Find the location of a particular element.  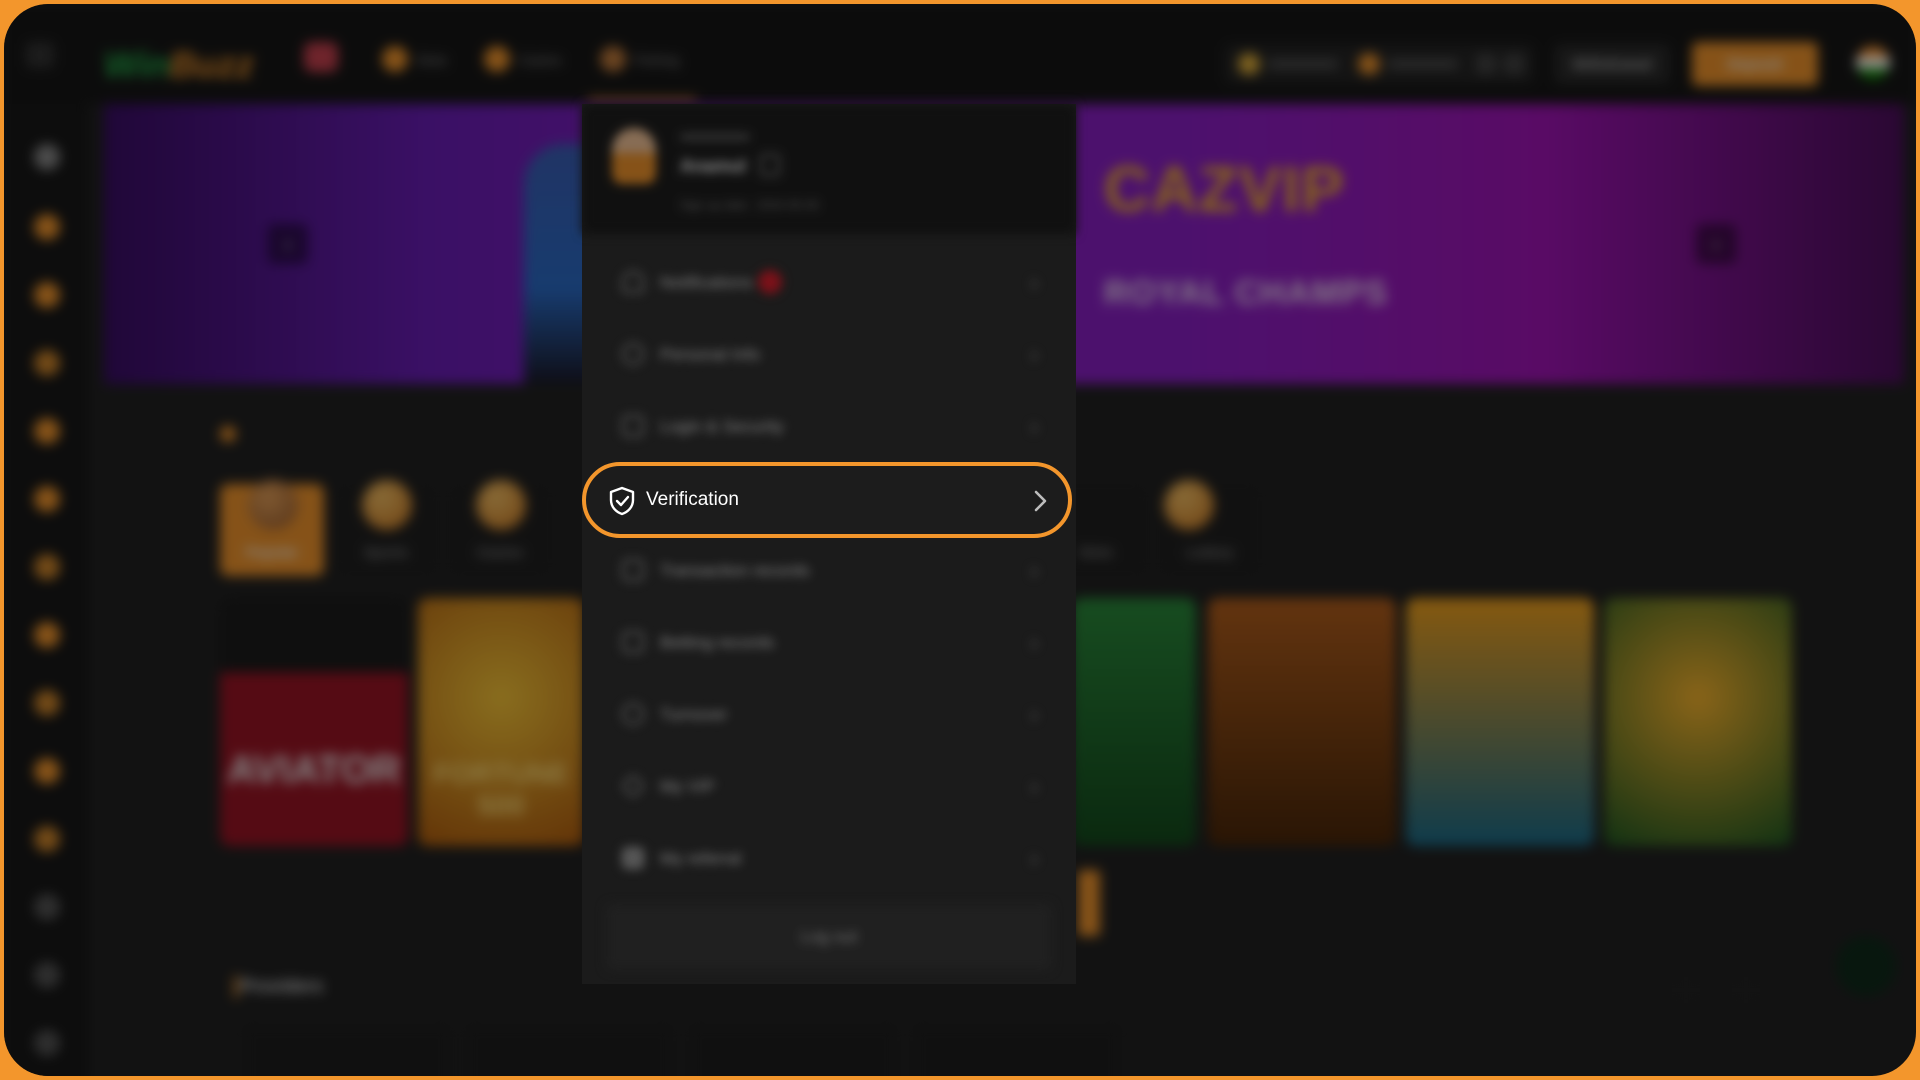

casino-icon is located at coordinates (497, 59).